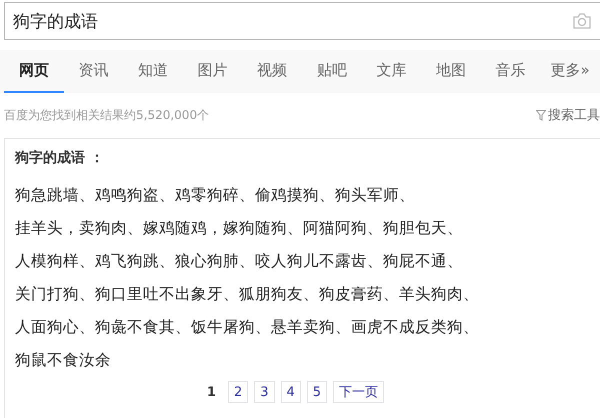  Describe the element at coordinates (34, 71) in the screenshot. I see `nav-tab: 网页` at that location.